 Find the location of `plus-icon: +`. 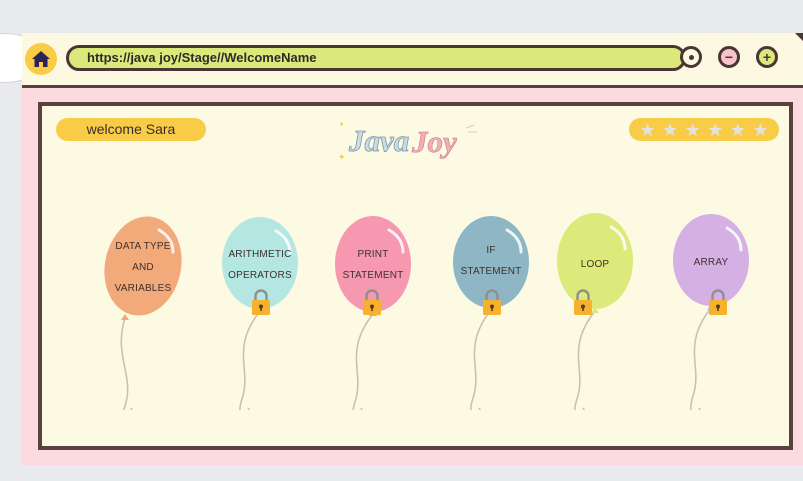

plus-icon: + is located at coordinates (767, 57).